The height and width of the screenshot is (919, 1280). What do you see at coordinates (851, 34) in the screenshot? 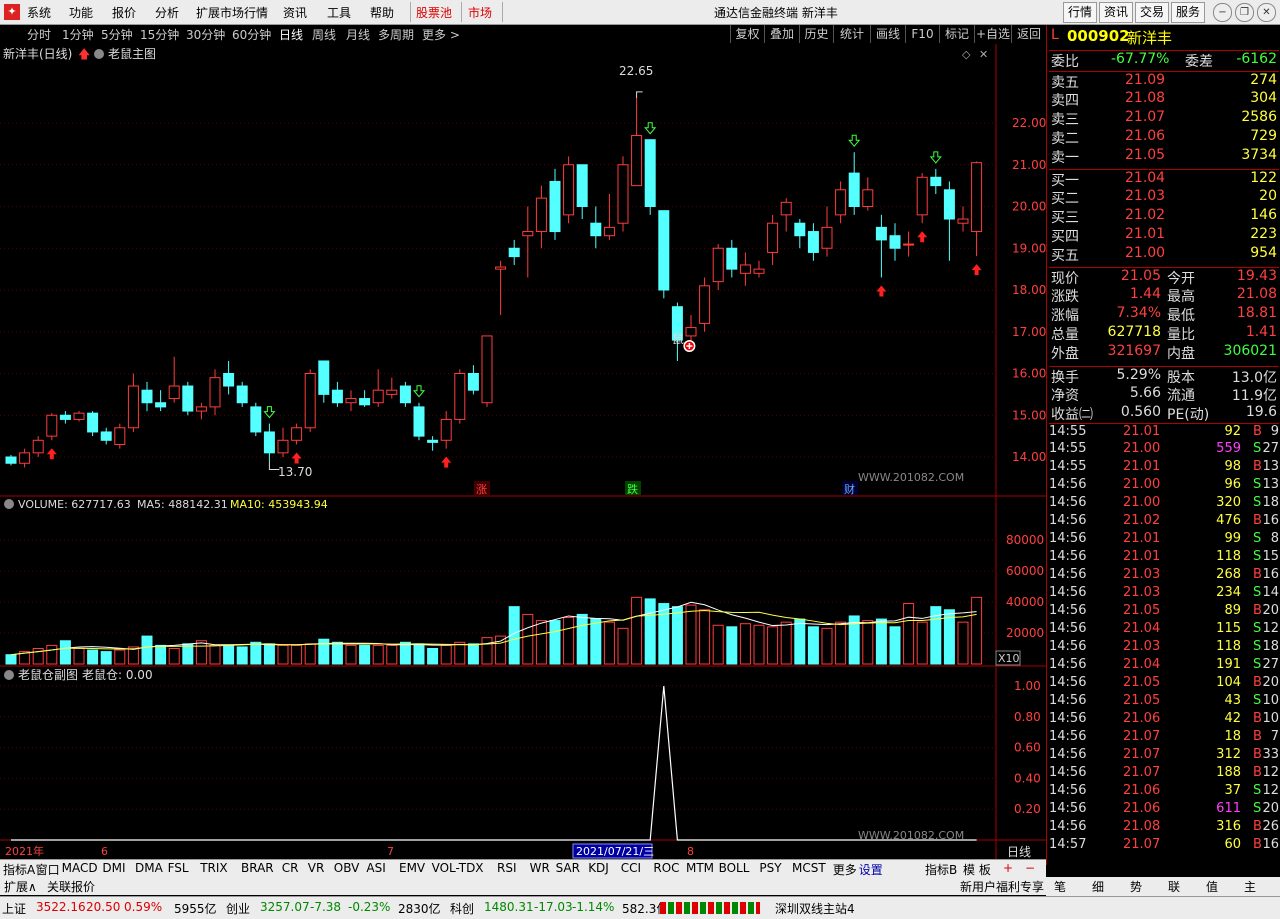
I see `toolbar-stats: 统计` at bounding box center [851, 34].